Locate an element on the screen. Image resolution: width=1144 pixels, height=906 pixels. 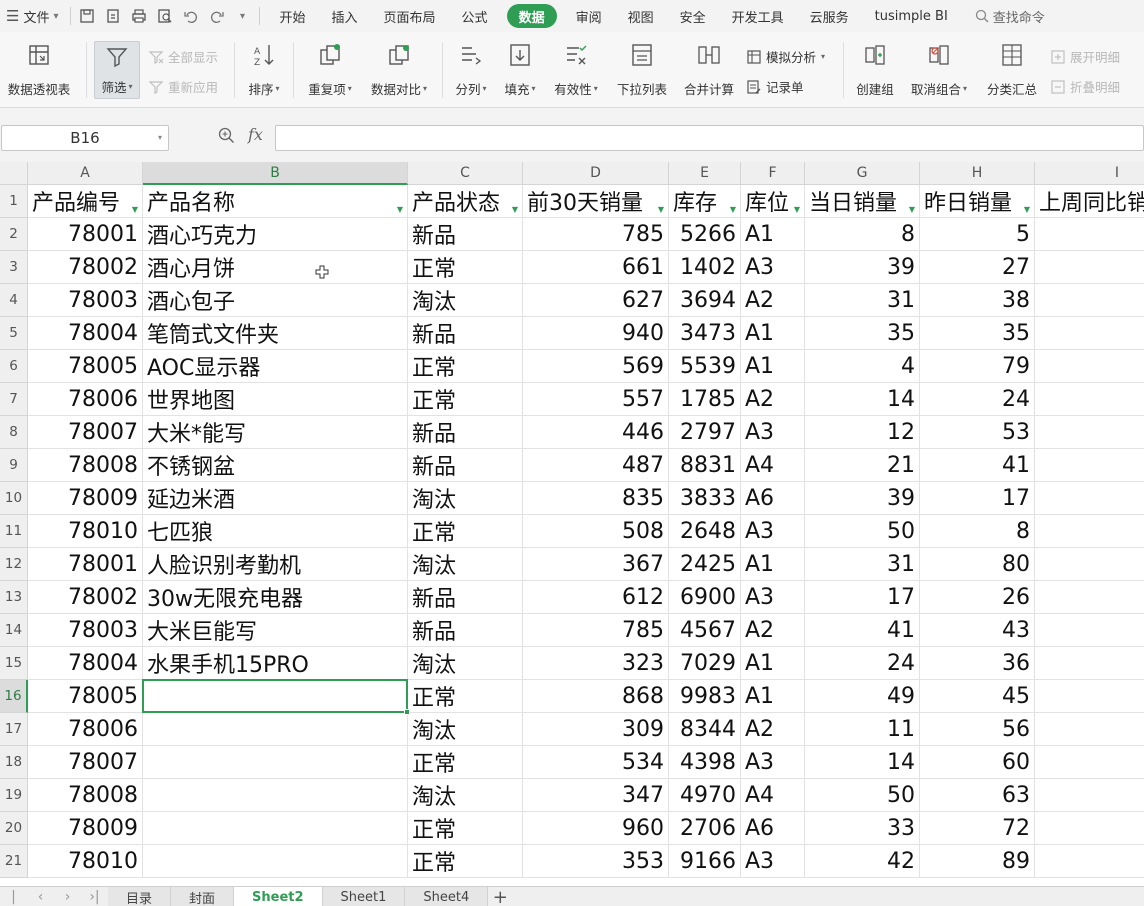
cell-sales-yesterday: 41 is located at coordinates (977, 465).